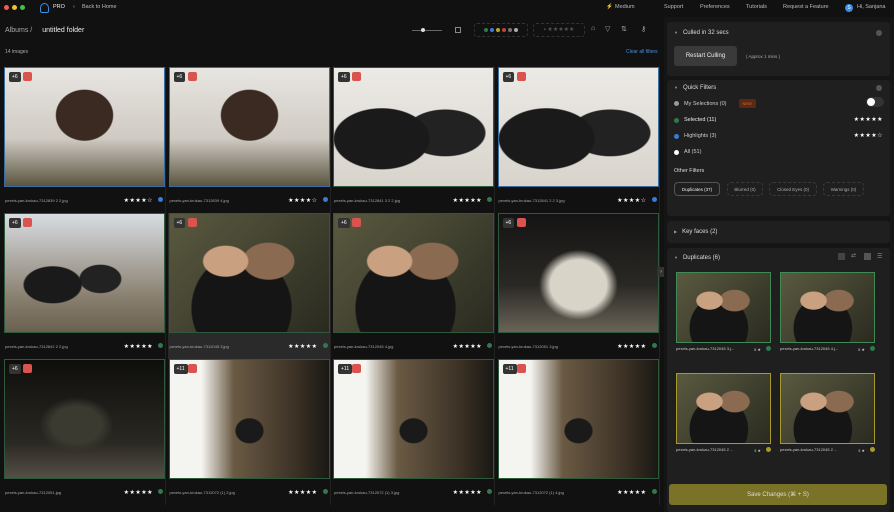 This screenshot has height=512, width=894. What do you see at coordinates (642, 52) in the screenshot?
I see `clear-all-filters-link: Clear all filters` at bounding box center [642, 52].